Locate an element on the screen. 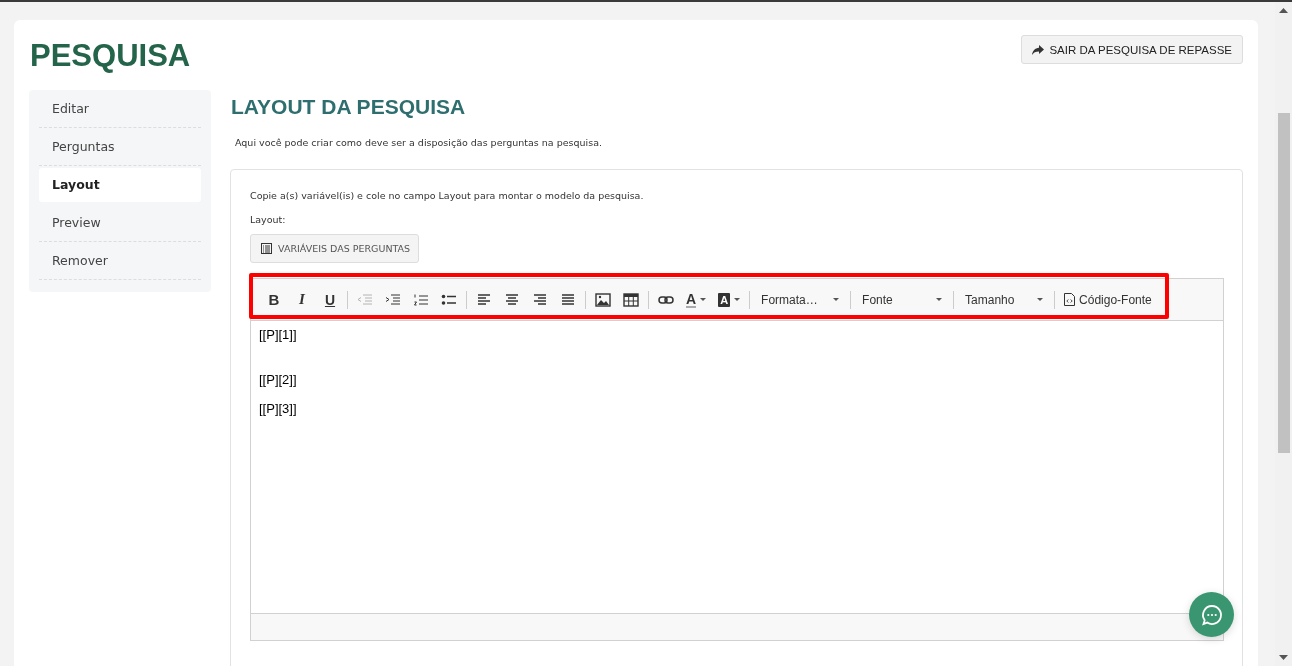  bold-button: B is located at coordinates (274, 299).